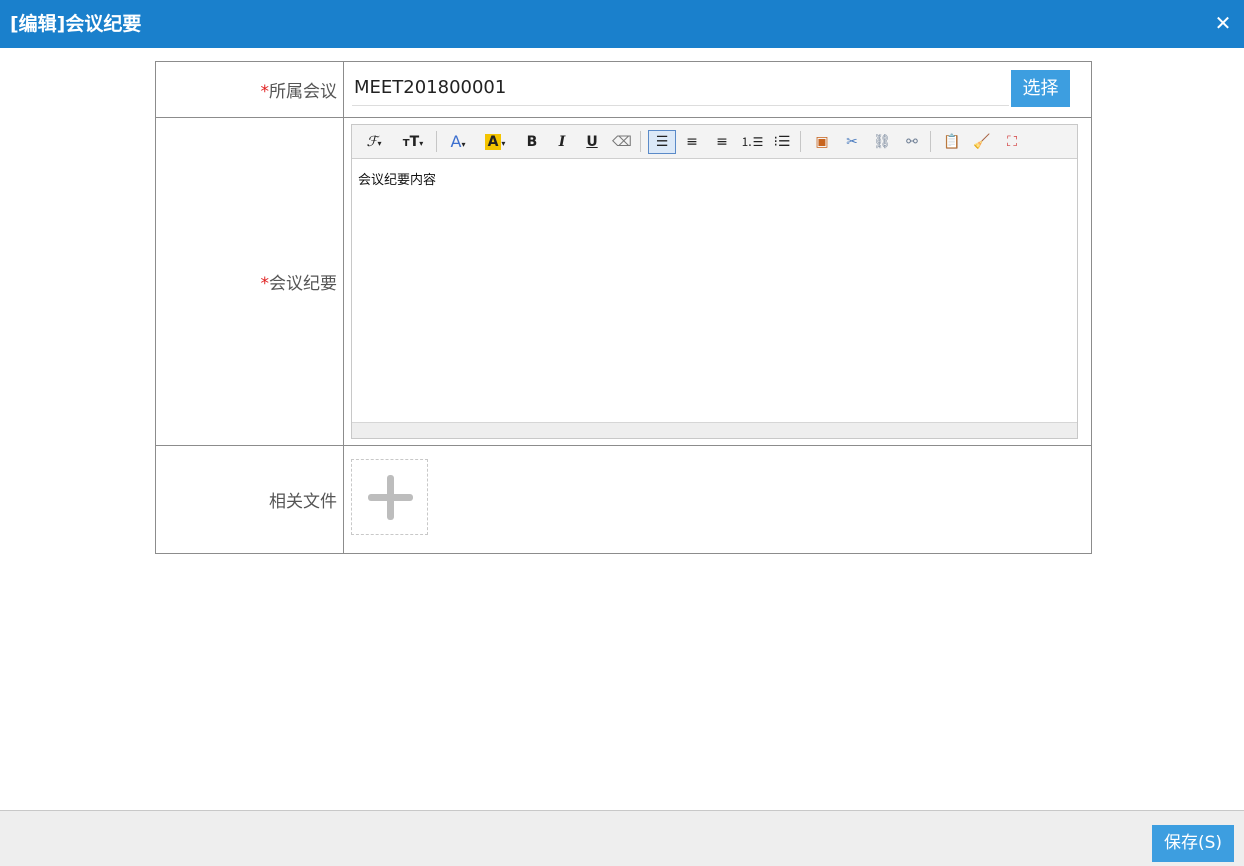 This screenshot has height=866, width=1244. I want to click on align-left-icon: ☰, so click(662, 142).